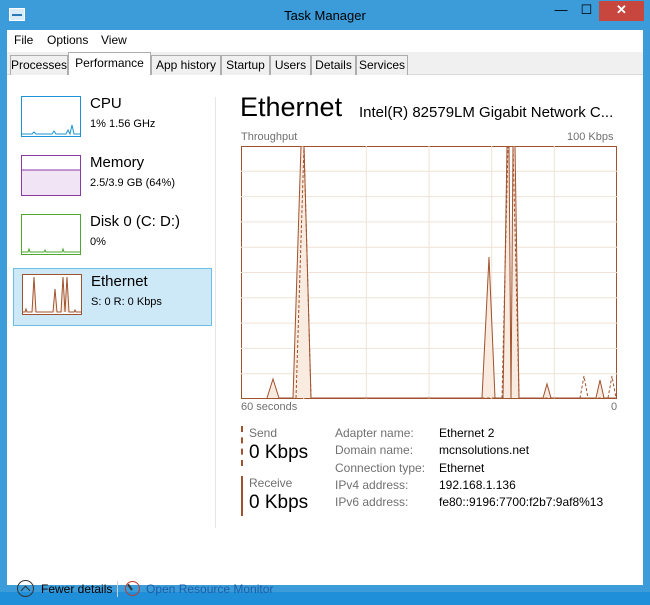  What do you see at coordinates (242, 446) in the screenshot?
I see `send-indicator` at bounding box center [242, 446].